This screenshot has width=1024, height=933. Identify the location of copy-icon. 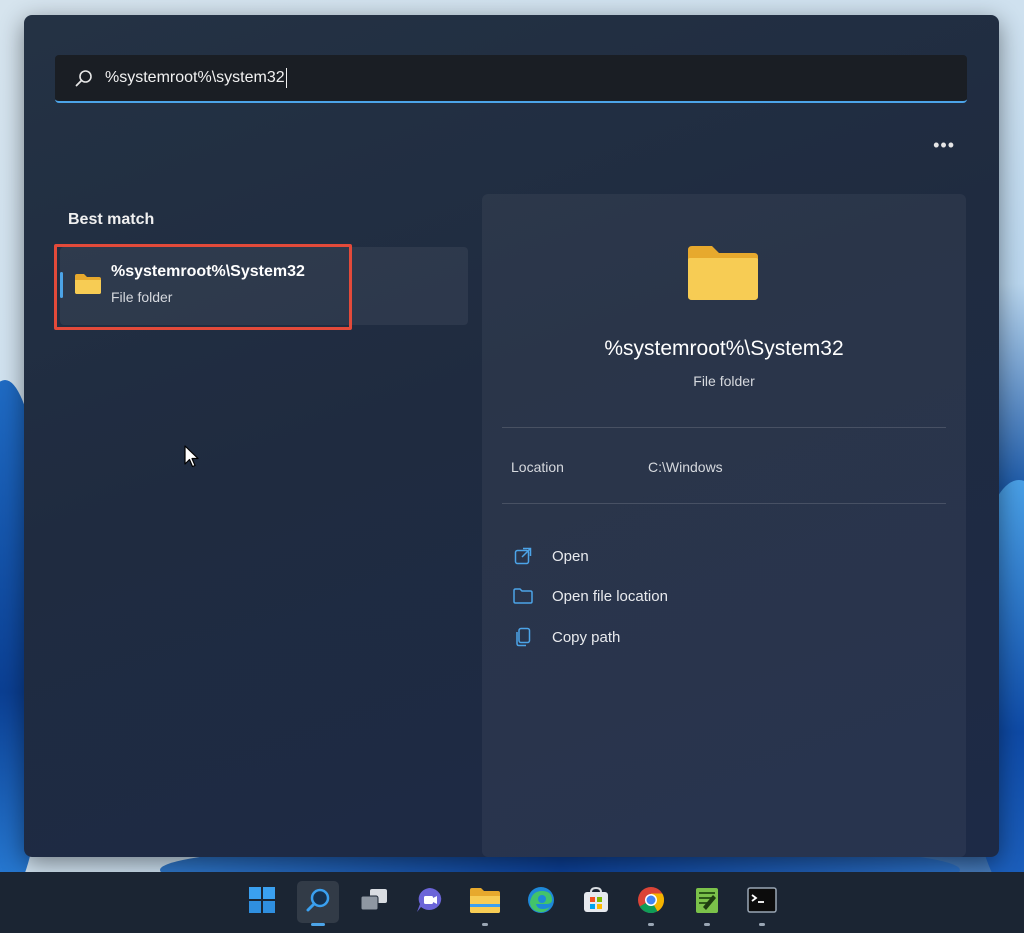
(523, 637).